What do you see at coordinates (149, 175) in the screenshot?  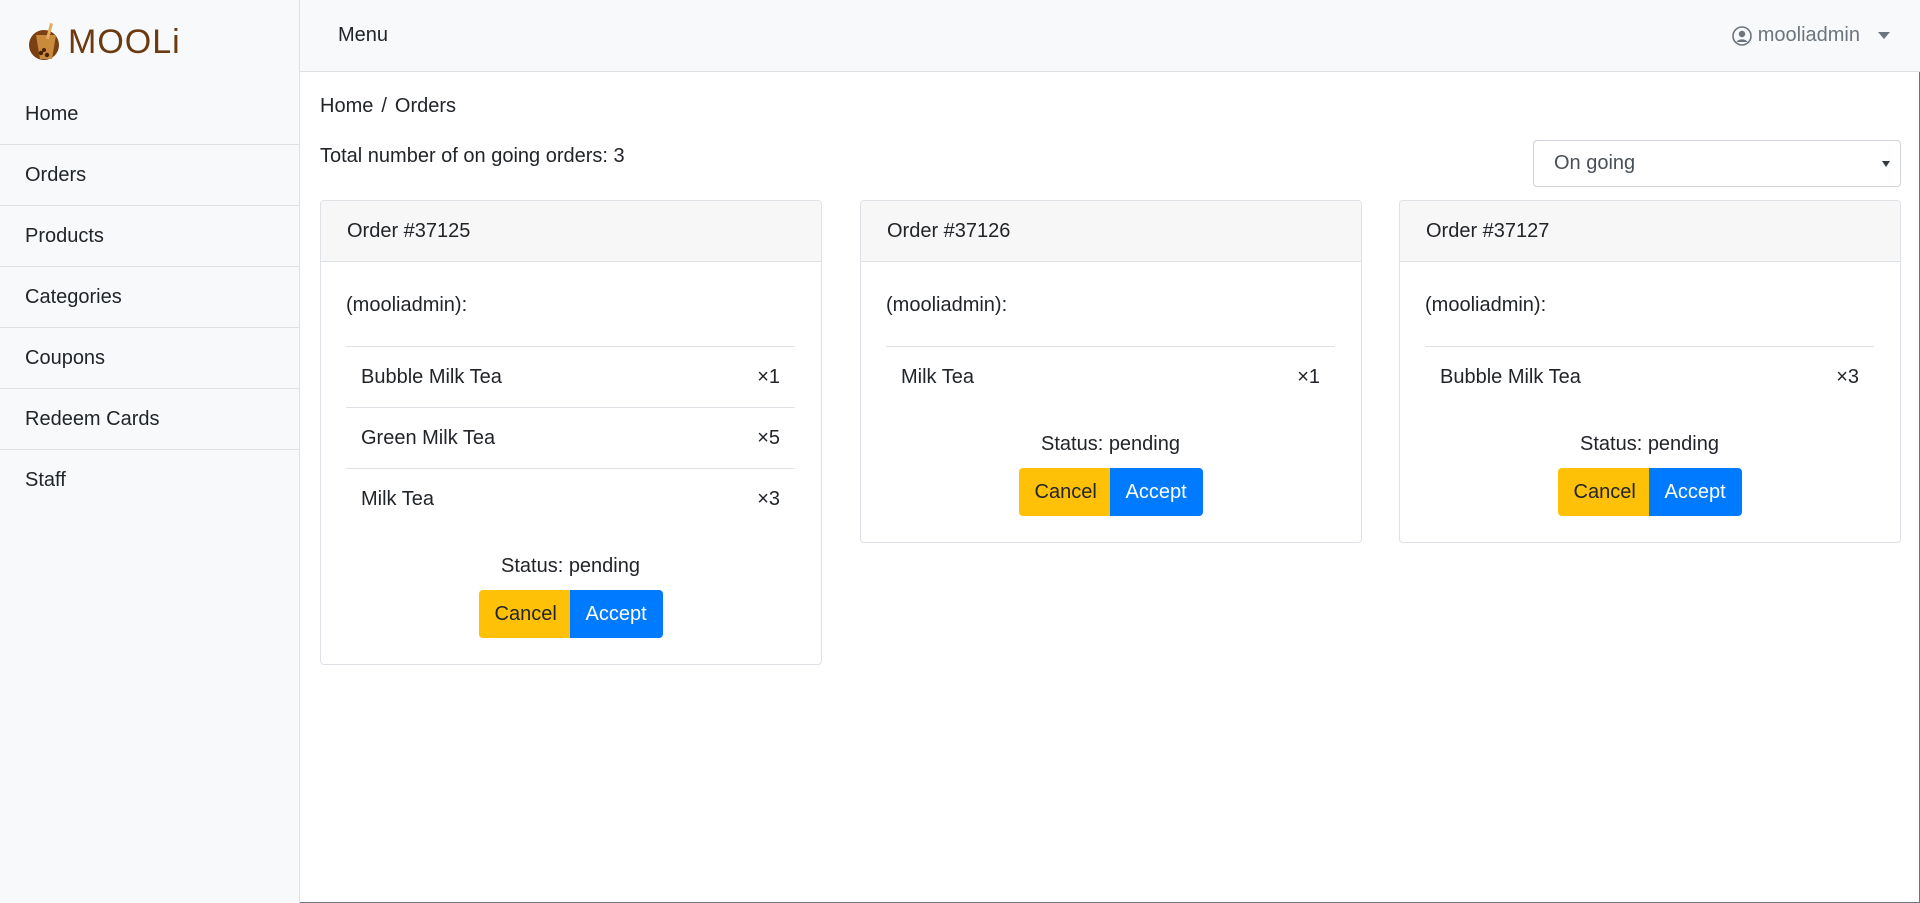 I see `sidebar-item-orders: Orders` at bounding box center [149, 175].